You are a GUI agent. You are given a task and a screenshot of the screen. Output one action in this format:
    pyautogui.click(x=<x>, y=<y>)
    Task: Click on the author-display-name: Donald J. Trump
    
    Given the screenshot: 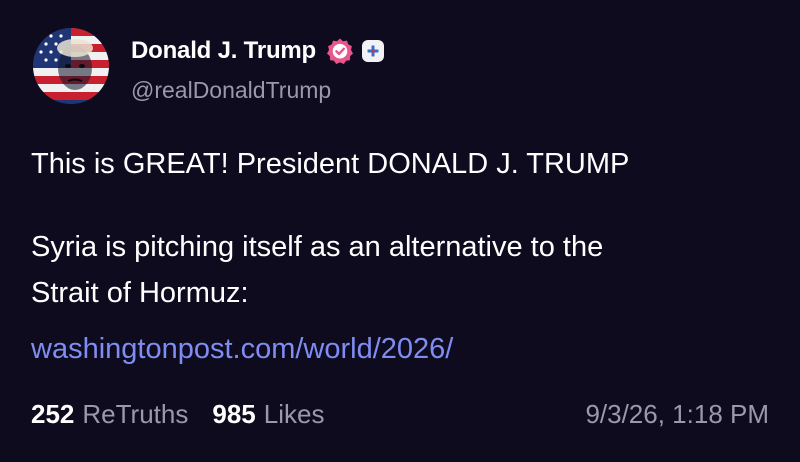 What is the action you would take?
    pyautogui.click(x=223, y=51)
    